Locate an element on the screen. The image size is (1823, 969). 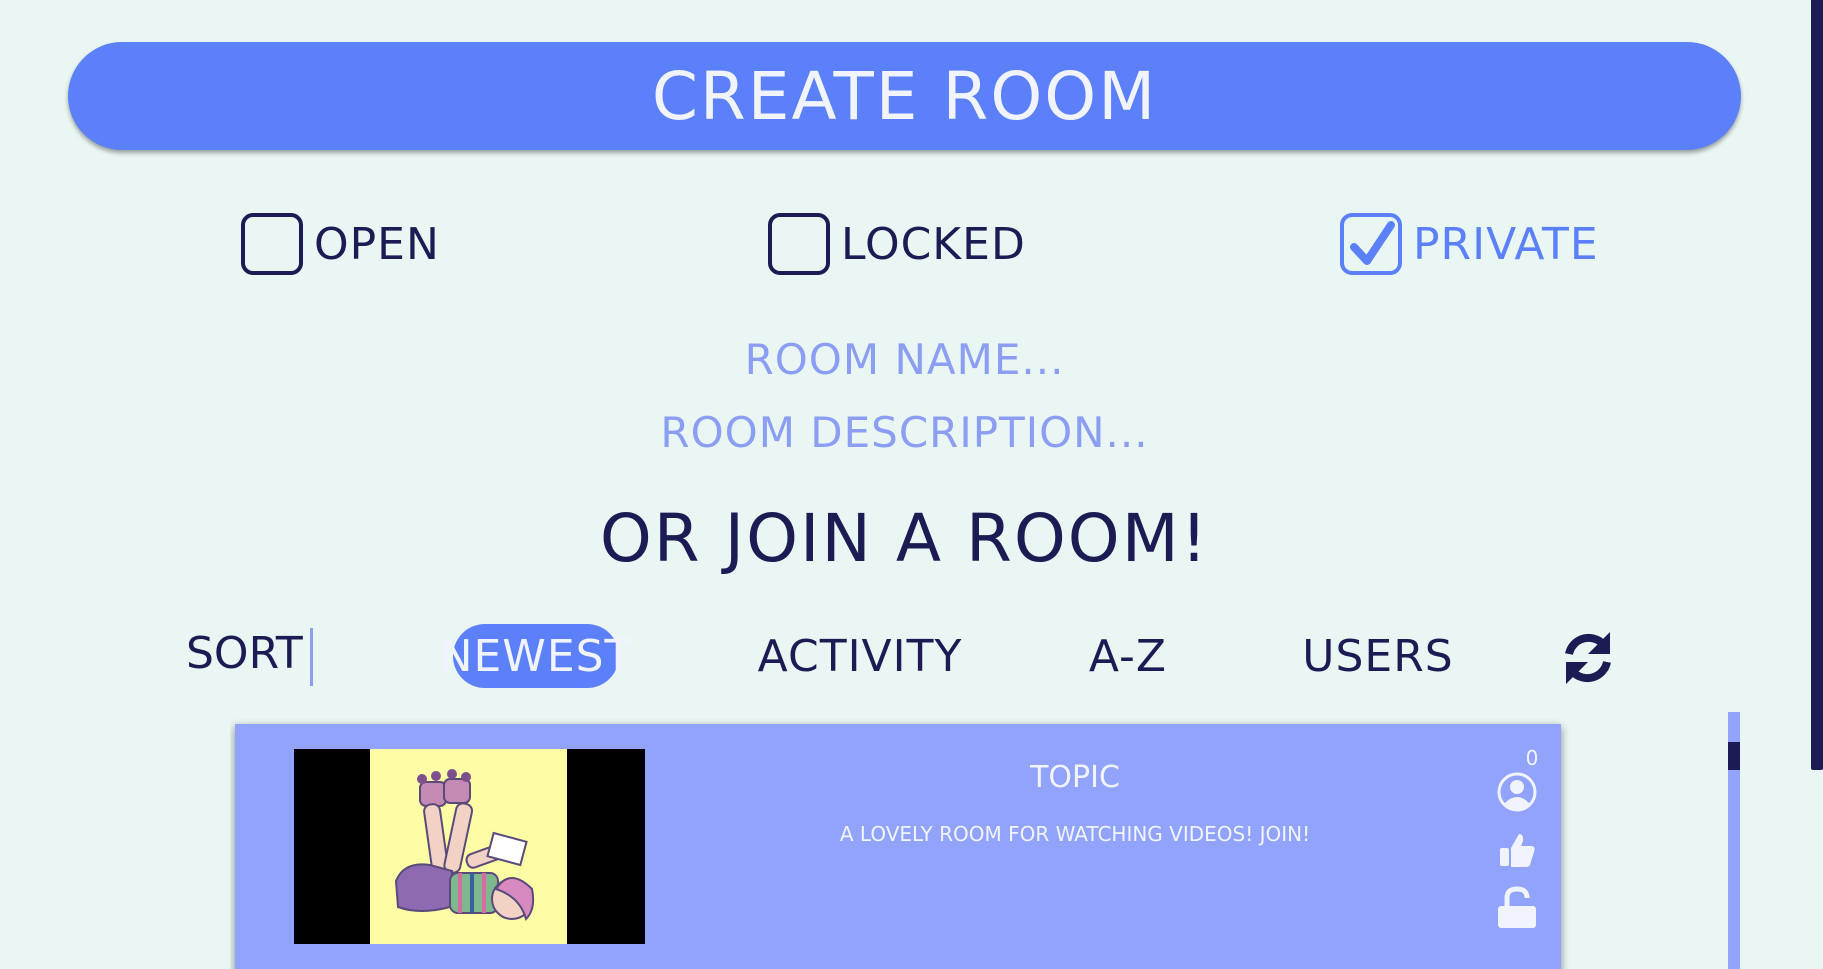
create-room-button: CREATE ROOM is located at coordinates (904, 96).